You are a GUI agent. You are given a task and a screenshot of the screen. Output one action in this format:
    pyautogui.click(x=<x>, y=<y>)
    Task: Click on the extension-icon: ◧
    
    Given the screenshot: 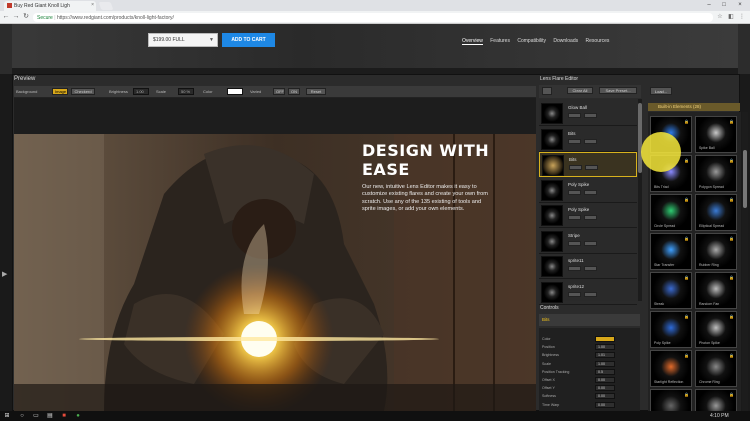 What is the action you would take?
    pyautogui.click(x=731, y=17)
    